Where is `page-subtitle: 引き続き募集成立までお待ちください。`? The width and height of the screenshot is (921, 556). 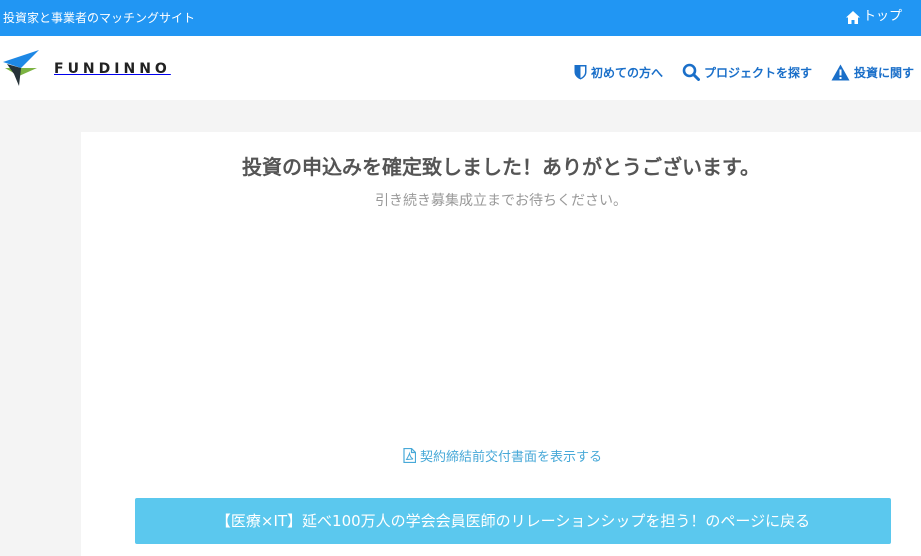
page-subtitle: 引き続き募集成立までお待ちください。 is located at coordinates (501, 201).